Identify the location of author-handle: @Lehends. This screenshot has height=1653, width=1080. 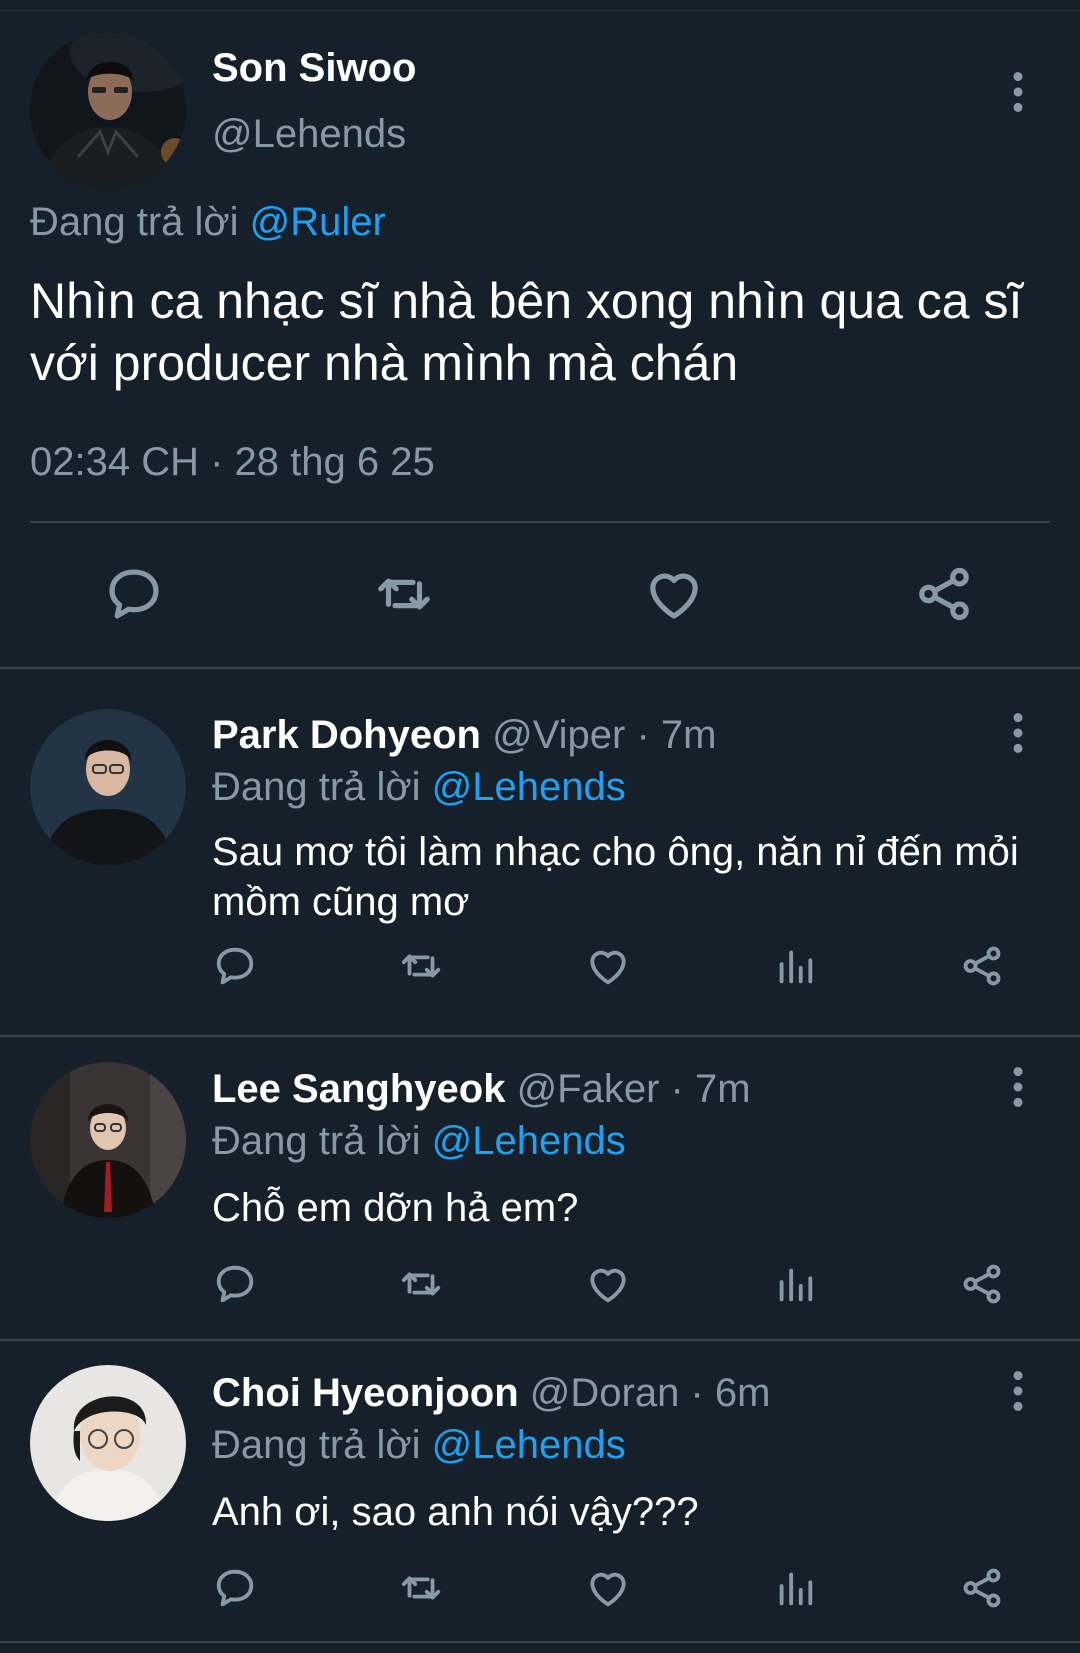
(309, 134).